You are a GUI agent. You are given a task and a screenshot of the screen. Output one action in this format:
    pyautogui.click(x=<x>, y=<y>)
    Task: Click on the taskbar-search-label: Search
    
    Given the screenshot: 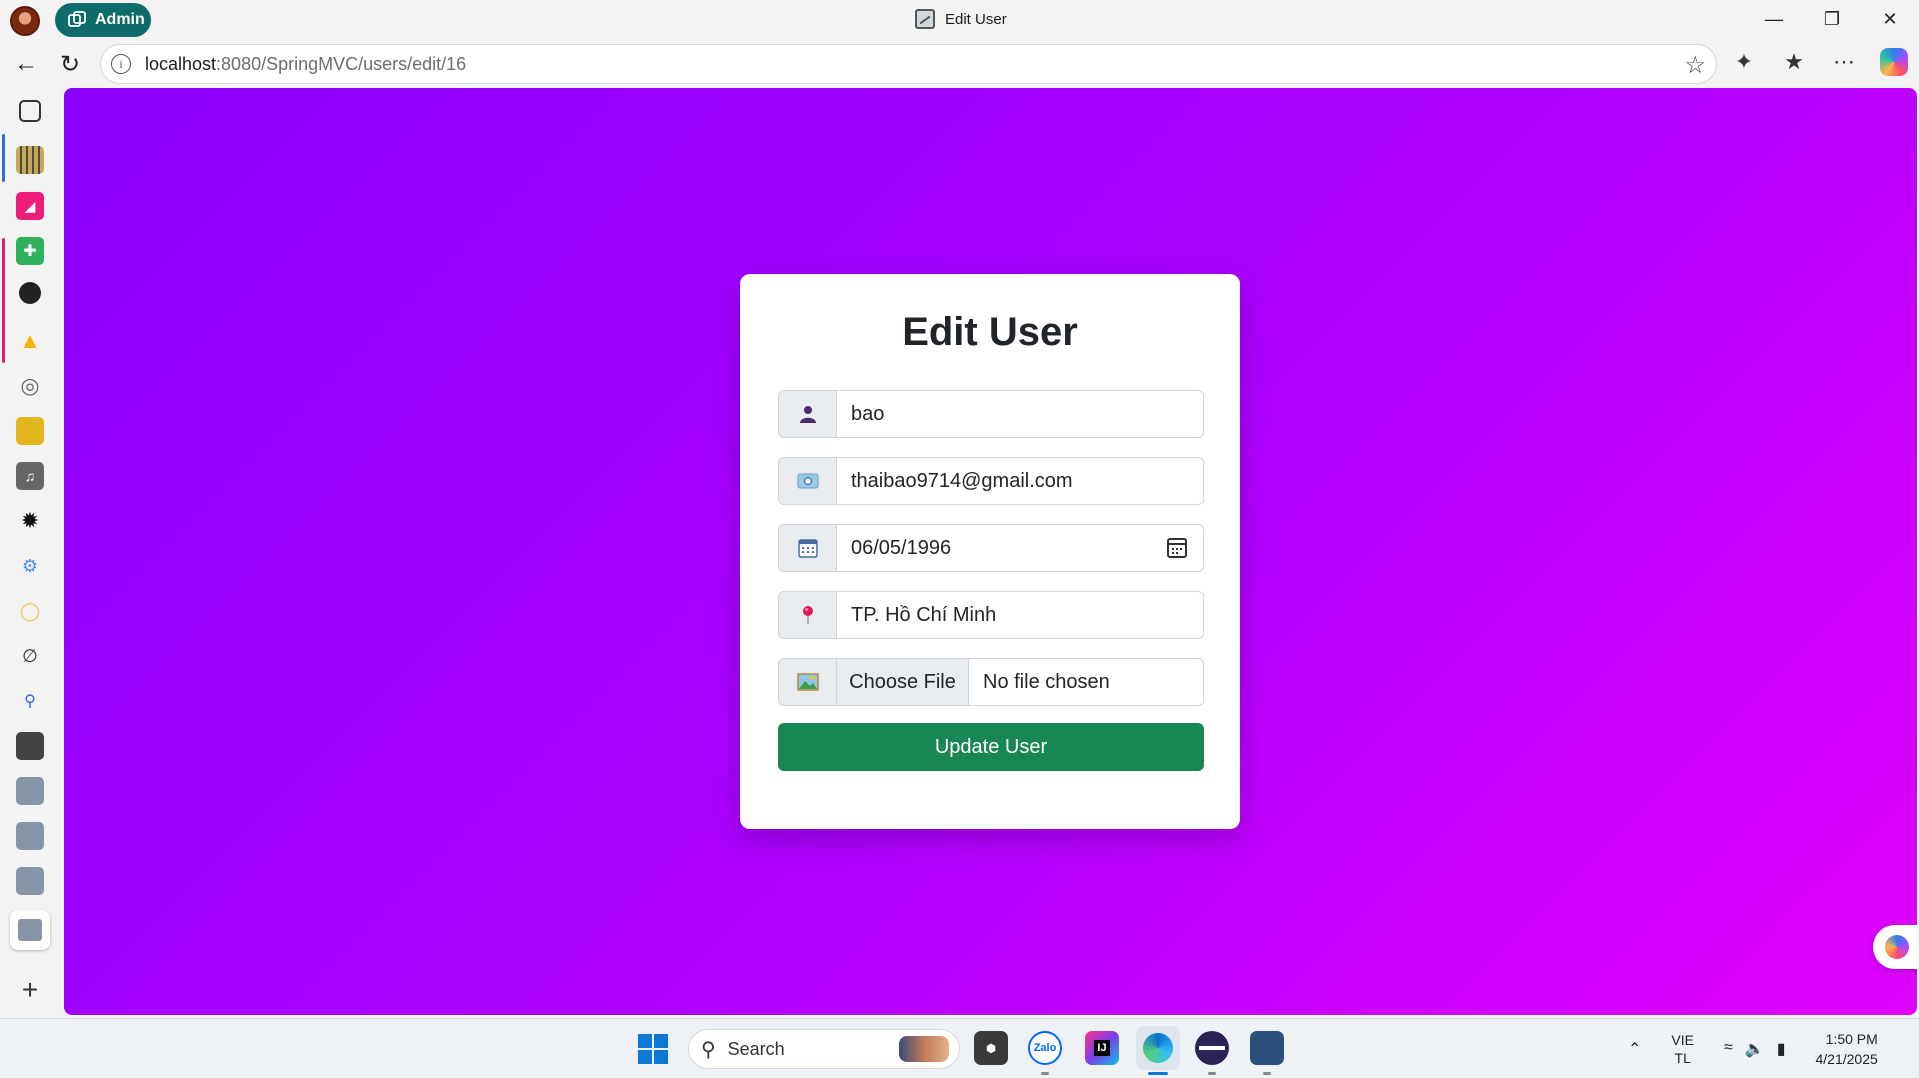 What is the action you would take?
    pyautogui.click(x=756, y=1048)
    